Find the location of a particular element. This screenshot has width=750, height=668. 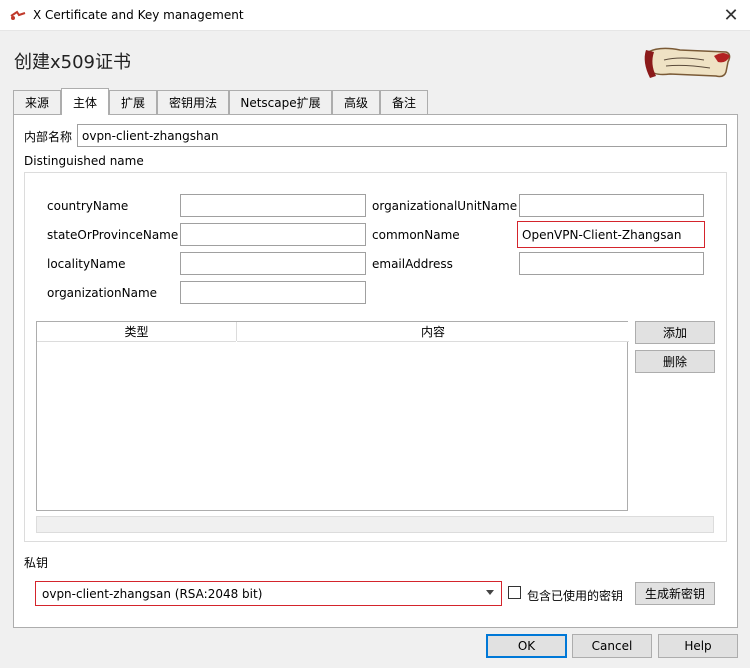

tab-extensions: 扩展 is located at coordinates (133, 102).